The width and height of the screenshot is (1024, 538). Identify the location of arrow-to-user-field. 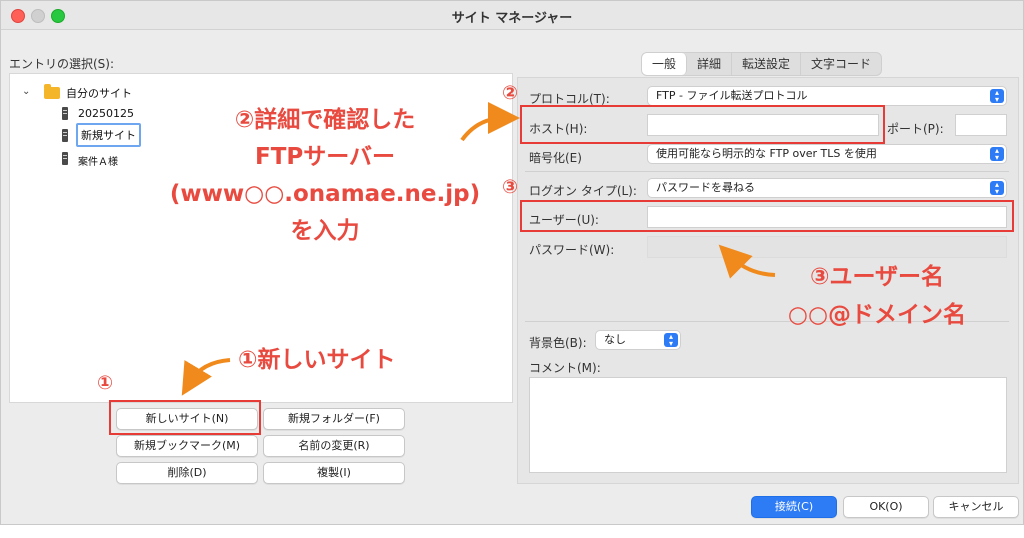
(747, 261).